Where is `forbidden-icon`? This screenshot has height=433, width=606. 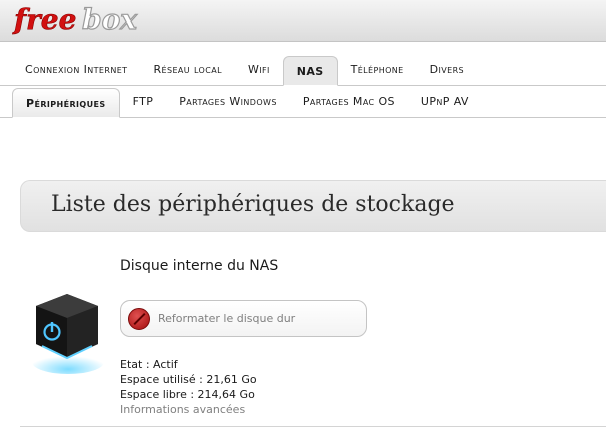 forbidden-icon is located at coordinates (139, 318).